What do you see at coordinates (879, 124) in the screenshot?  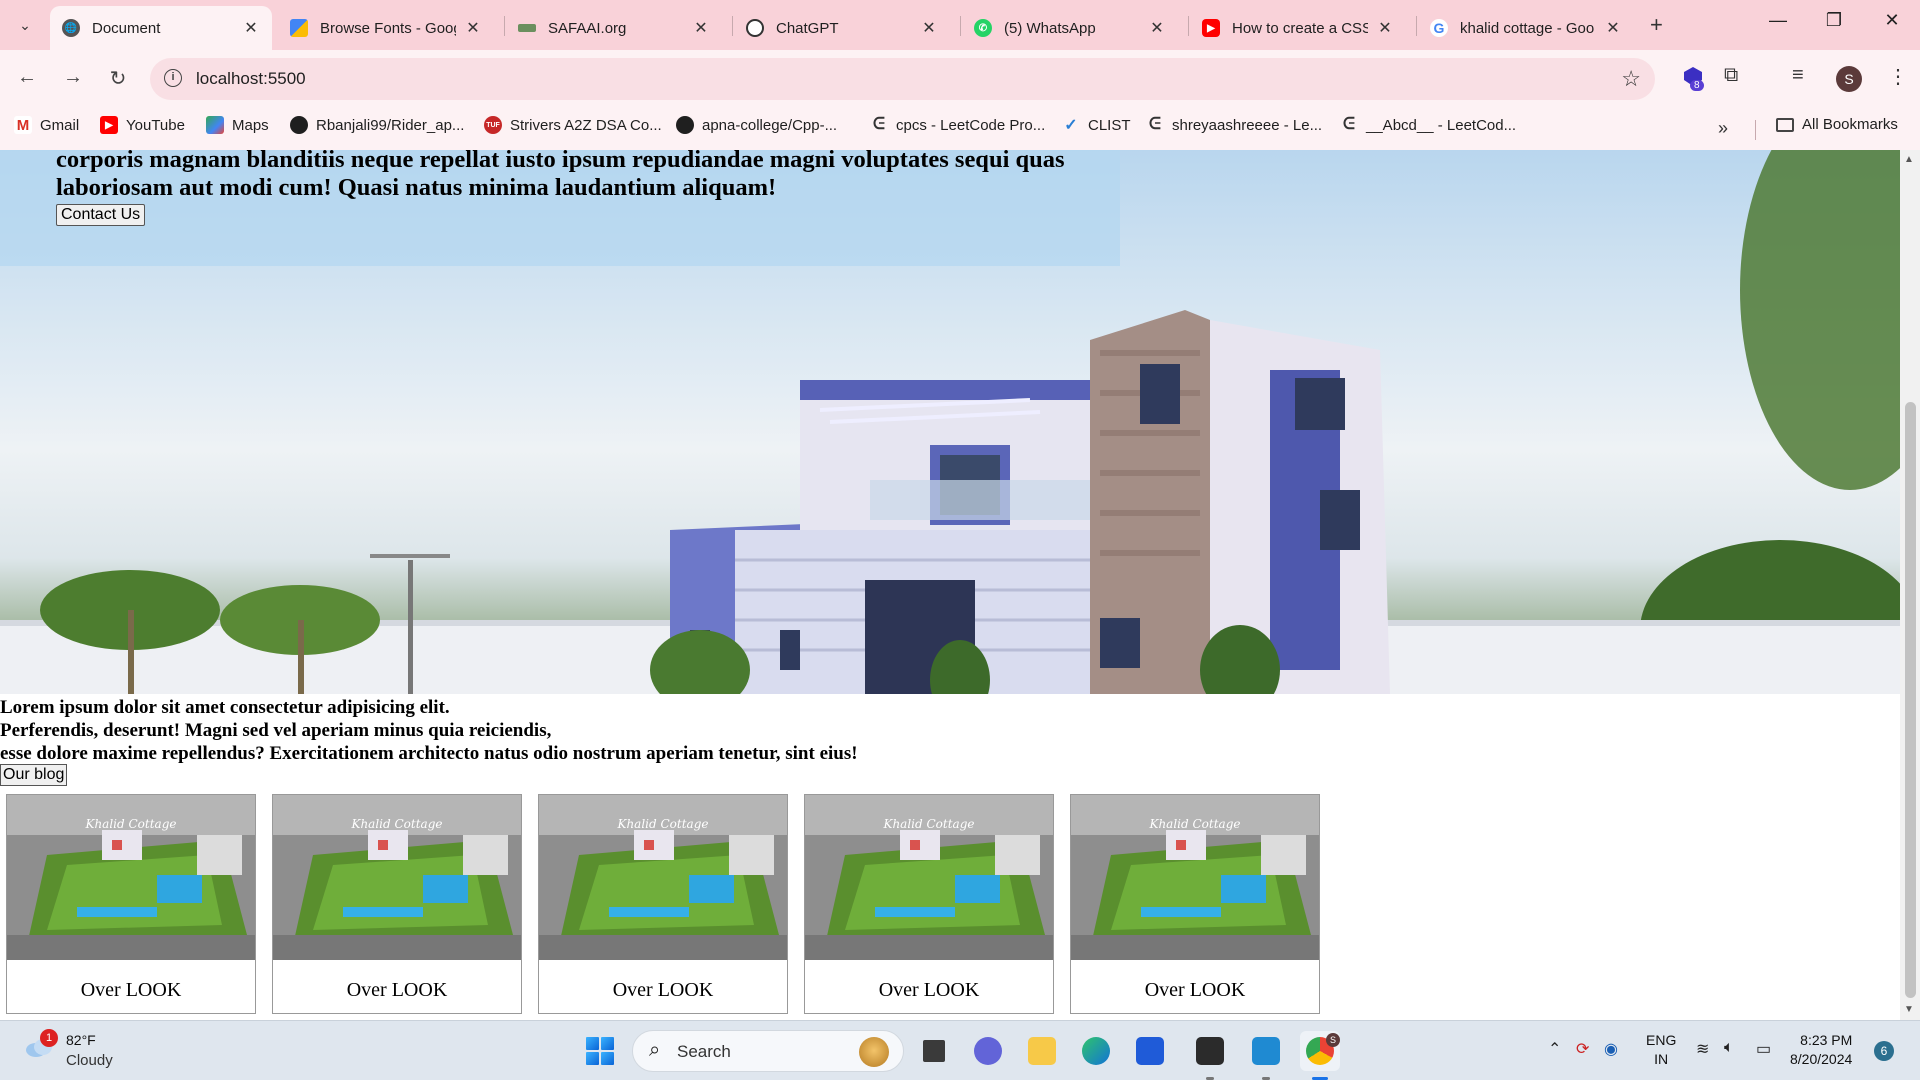 I see `leetcode-icon: ᕮ` at bounding box center [879, 124].